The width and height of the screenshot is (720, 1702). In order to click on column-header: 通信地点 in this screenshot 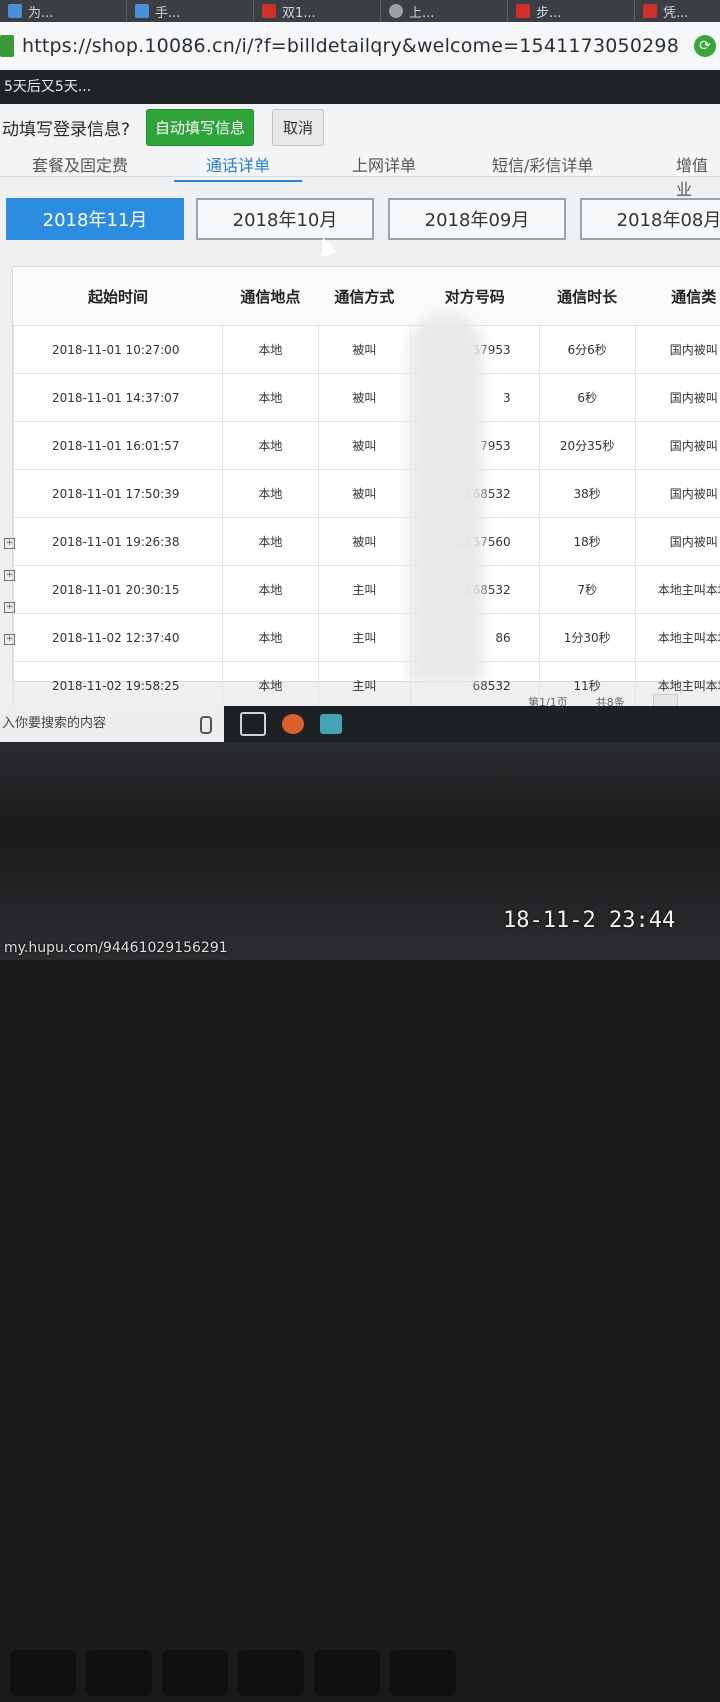, I will do `click(270, 296)`.